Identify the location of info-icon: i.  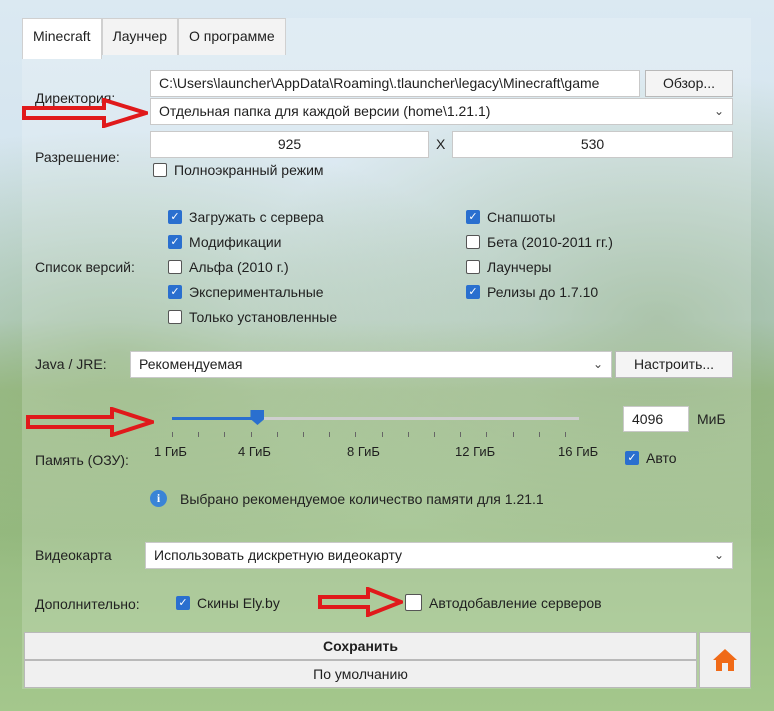
(158, 498).